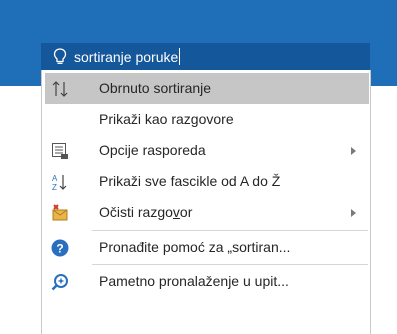 Image resolution: width=397 pixels, height=334 pixels. I want to click on clean-up-mail-icon, so click(60, 213).